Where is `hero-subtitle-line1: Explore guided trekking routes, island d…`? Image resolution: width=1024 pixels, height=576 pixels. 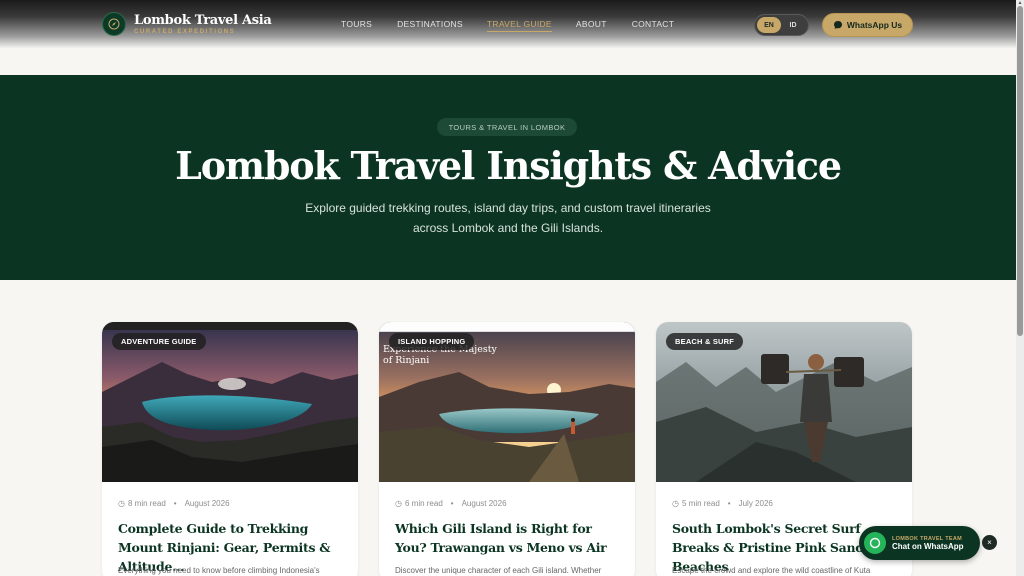
hero-subtitle-line1: Explore guided trekking routes, island d… is located at coordinates (508, 208).